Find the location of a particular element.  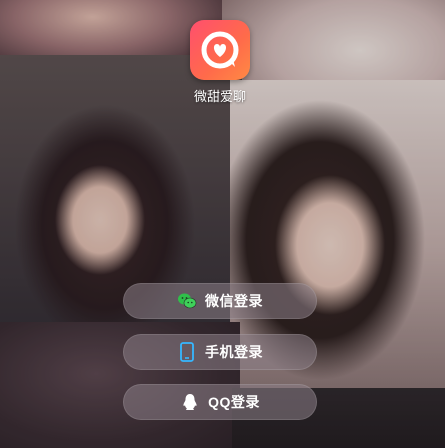

app-logo is located at coordinates (220, 50).